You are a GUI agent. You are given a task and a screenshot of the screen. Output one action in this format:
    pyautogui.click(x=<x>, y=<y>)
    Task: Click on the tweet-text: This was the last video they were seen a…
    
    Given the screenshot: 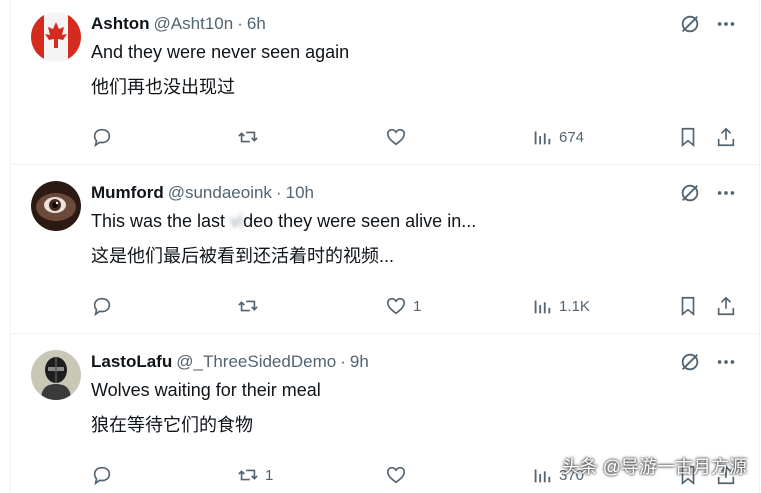 What is the action you would take?
    pyautogui.click(x=283, y=221)
    